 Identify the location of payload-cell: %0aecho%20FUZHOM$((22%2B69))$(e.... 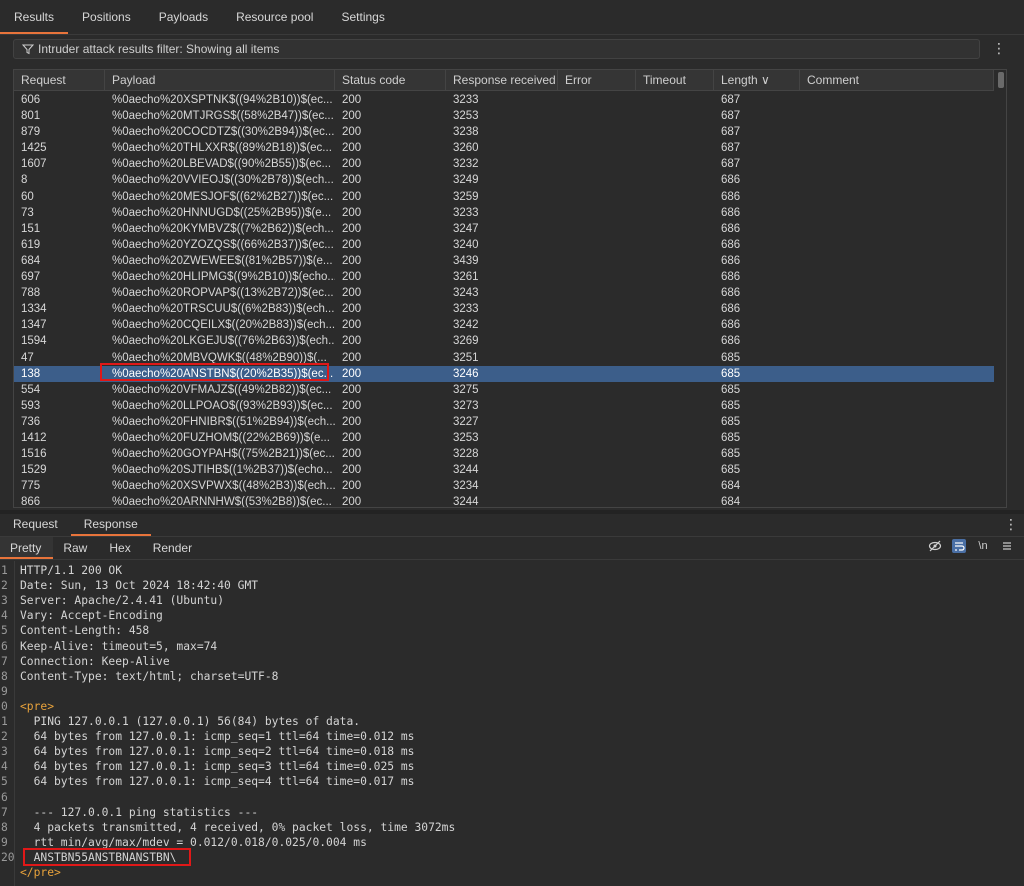
(221, 437).